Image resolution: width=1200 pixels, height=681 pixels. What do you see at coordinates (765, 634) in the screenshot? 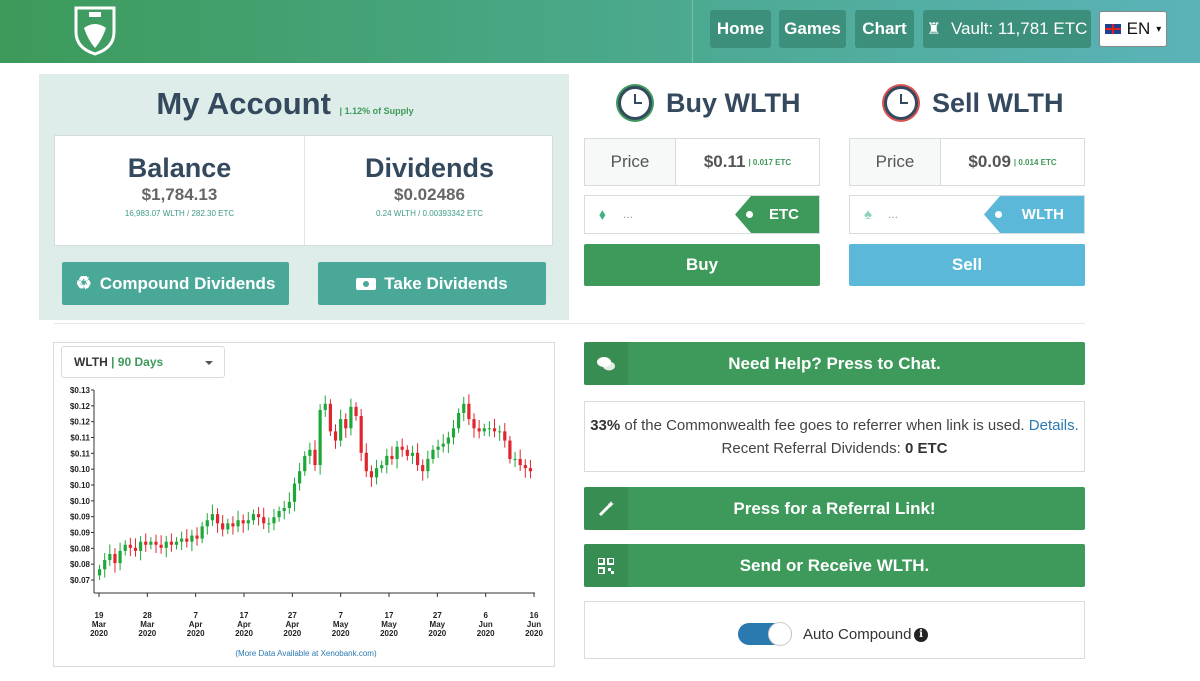
I see `auto-compound-toggle` at bounding box center [765, 634].